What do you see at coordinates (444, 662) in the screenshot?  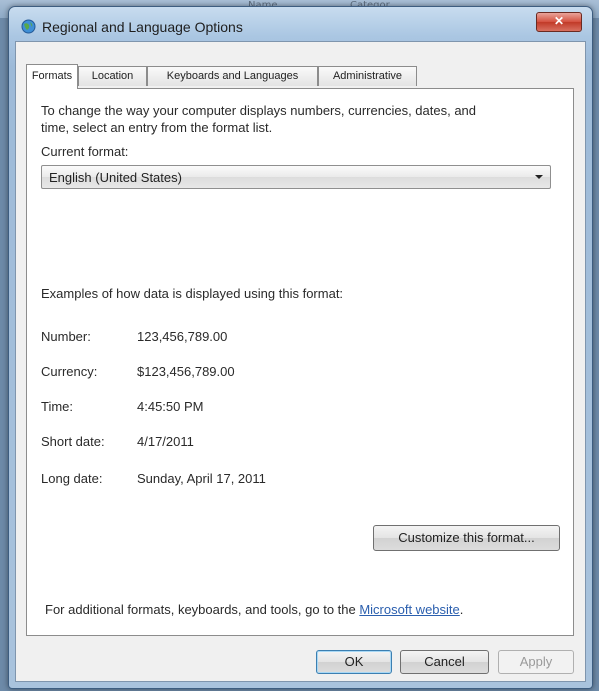 I see `cancel-button: Cancel` at bounding box center [444, 662].